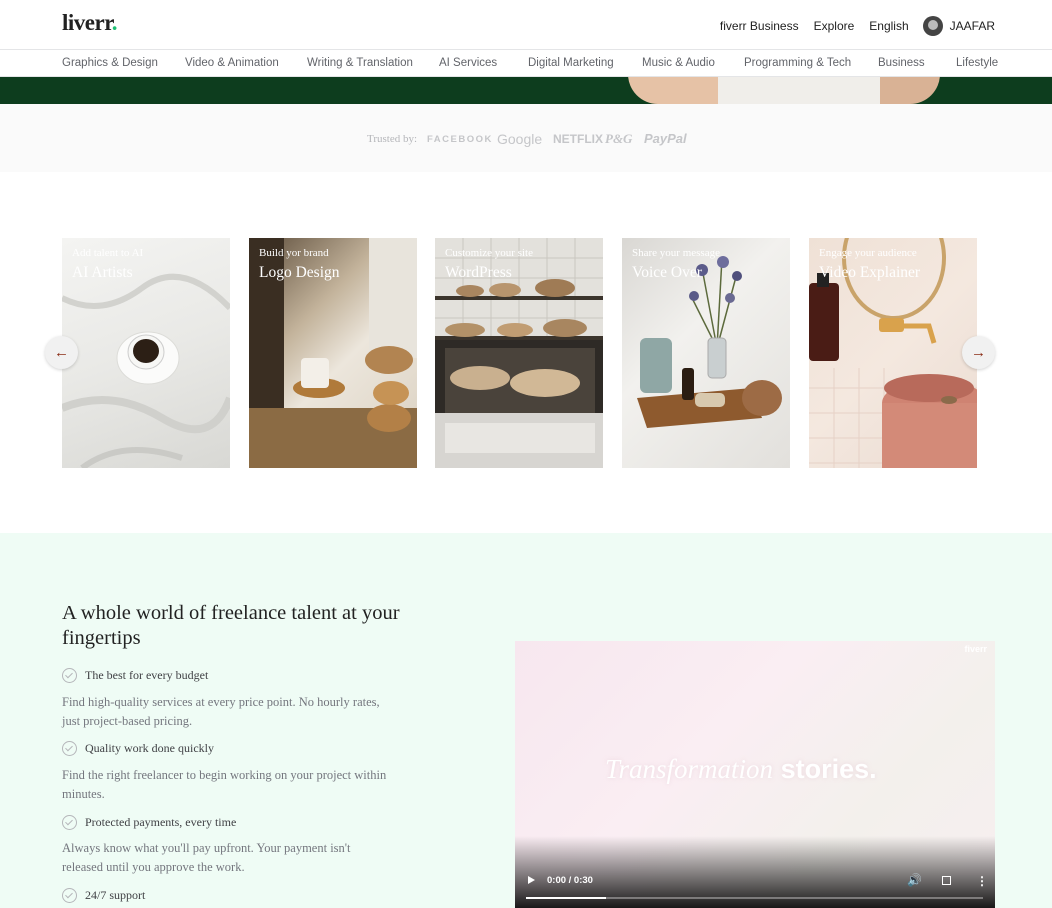 The height and width of the screenshot is (908, 1052). I want to click on card-title: WordPress, so click(478, 272).